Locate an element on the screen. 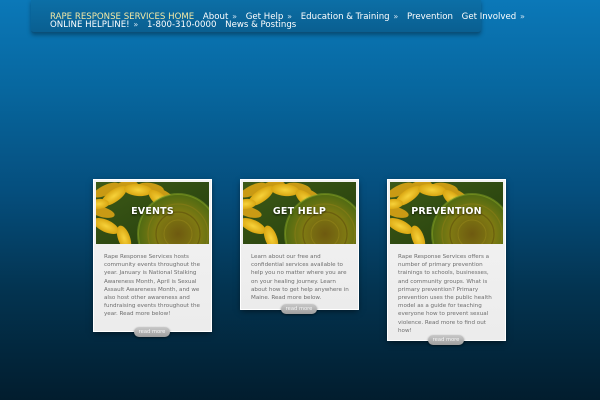  nav-item-education-training: Education & Training » is located at coordinates (350, 17).